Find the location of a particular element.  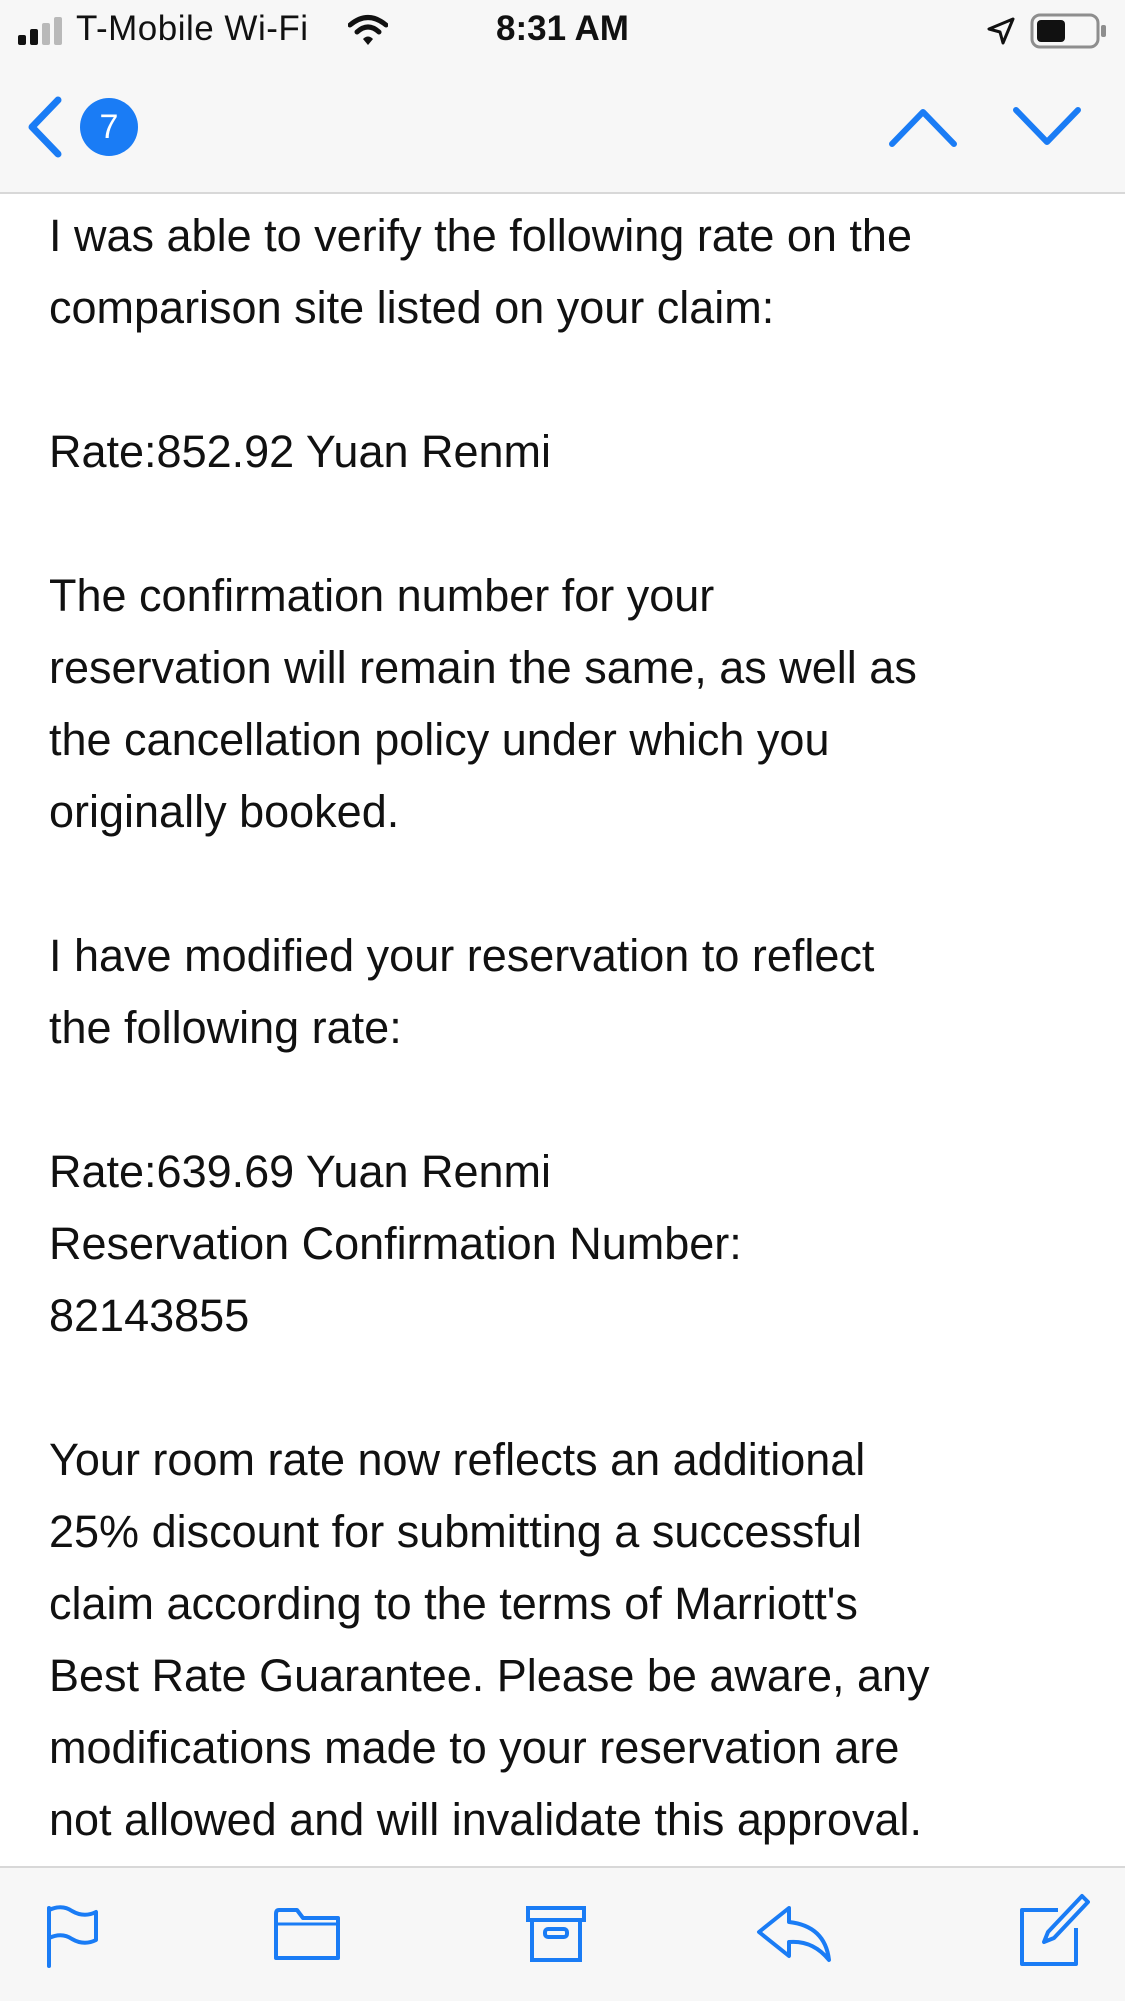

up-chevron-icon is located at coordinates (923, 128).